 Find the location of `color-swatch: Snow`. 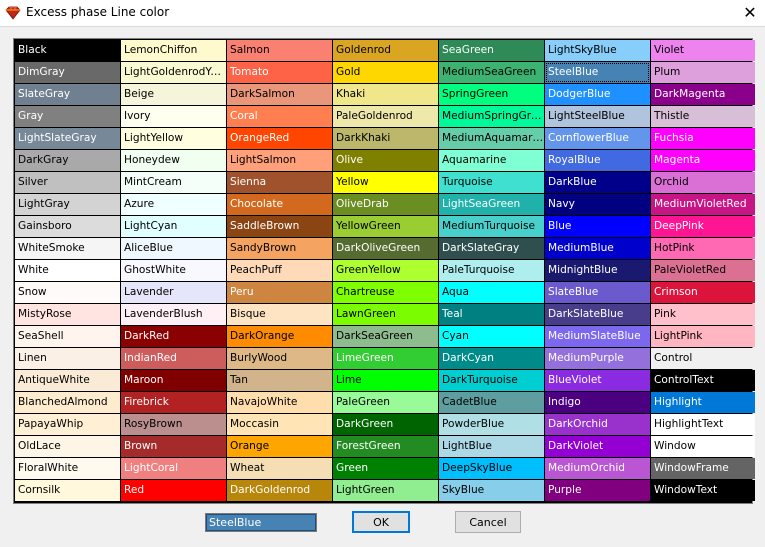

color-swatch: Snow is located at coordinates (67, 292).